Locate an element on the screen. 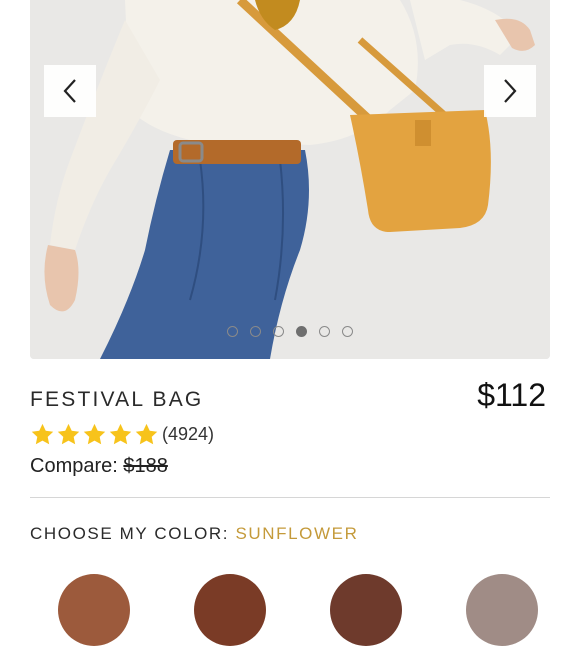 This screenshot has height=646, width=580. compare-price: $188 is located at coordinates (145, 466).